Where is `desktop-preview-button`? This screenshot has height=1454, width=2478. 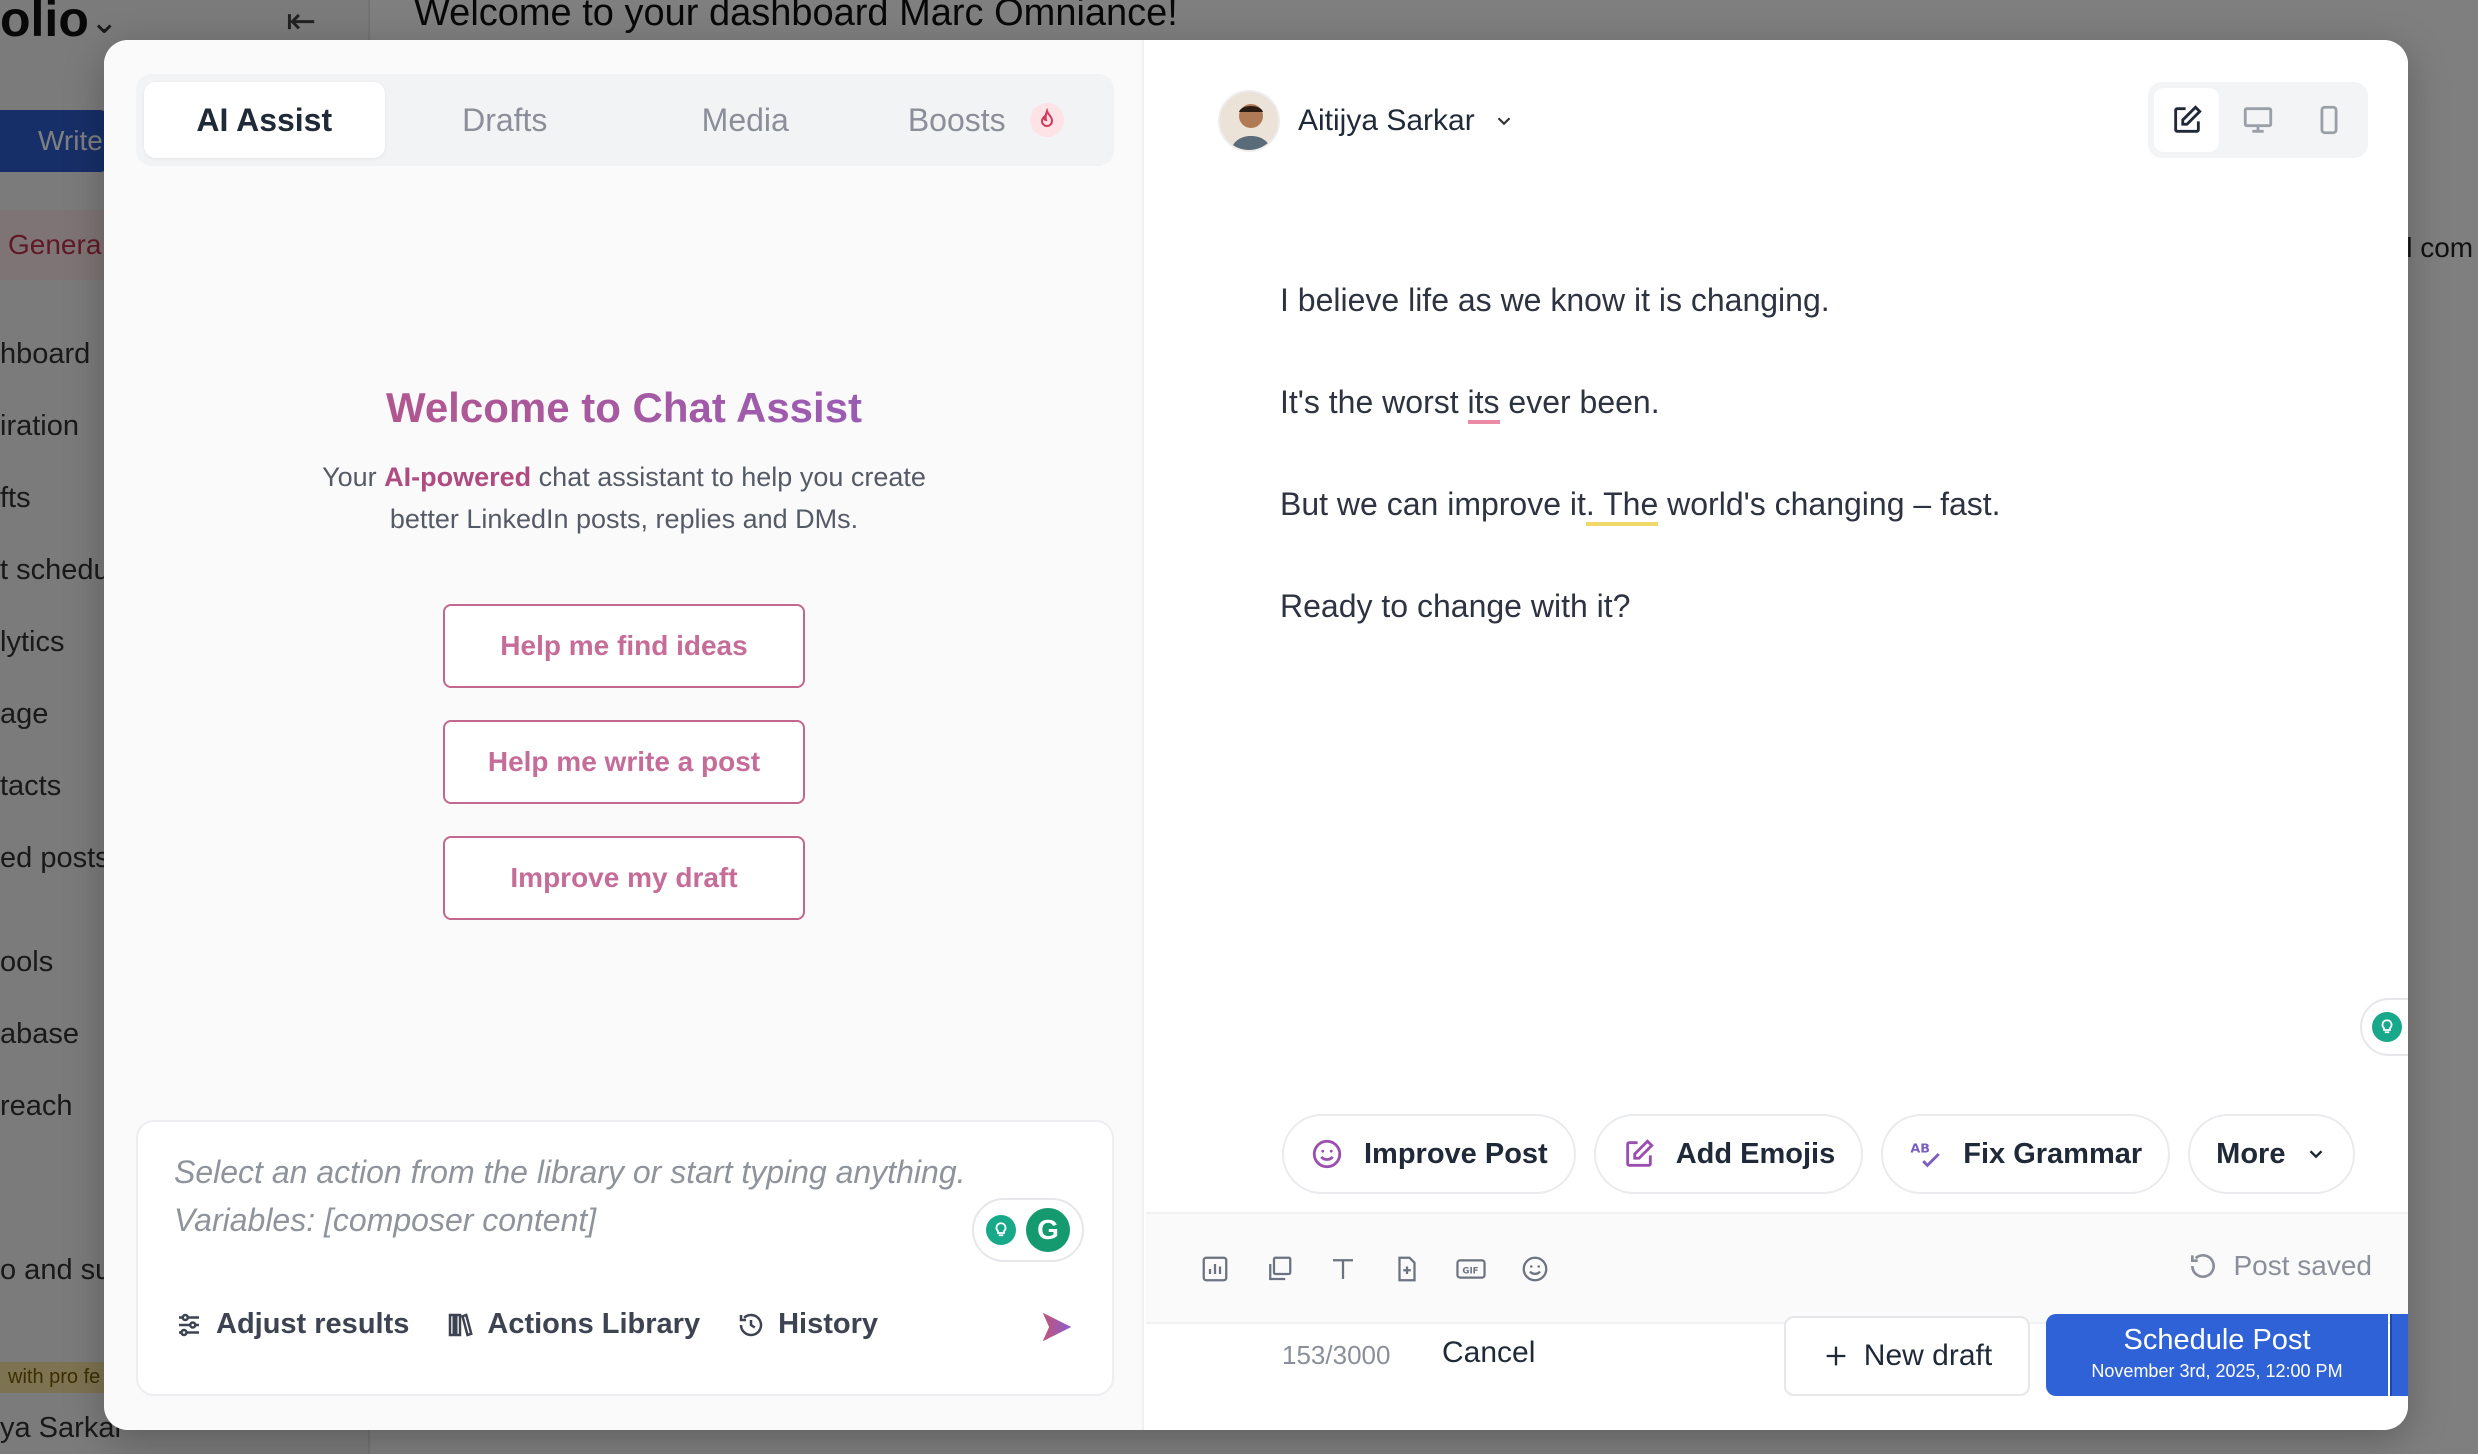
desktop-preview-button is located at coordinates (2257, 120).